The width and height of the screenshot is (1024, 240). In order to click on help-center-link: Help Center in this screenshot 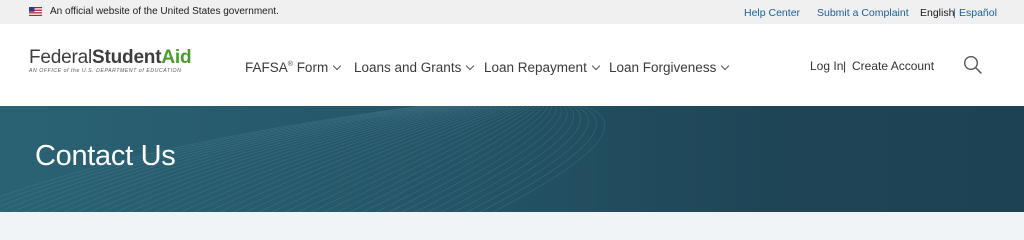, I will do `click(772, 13)`.